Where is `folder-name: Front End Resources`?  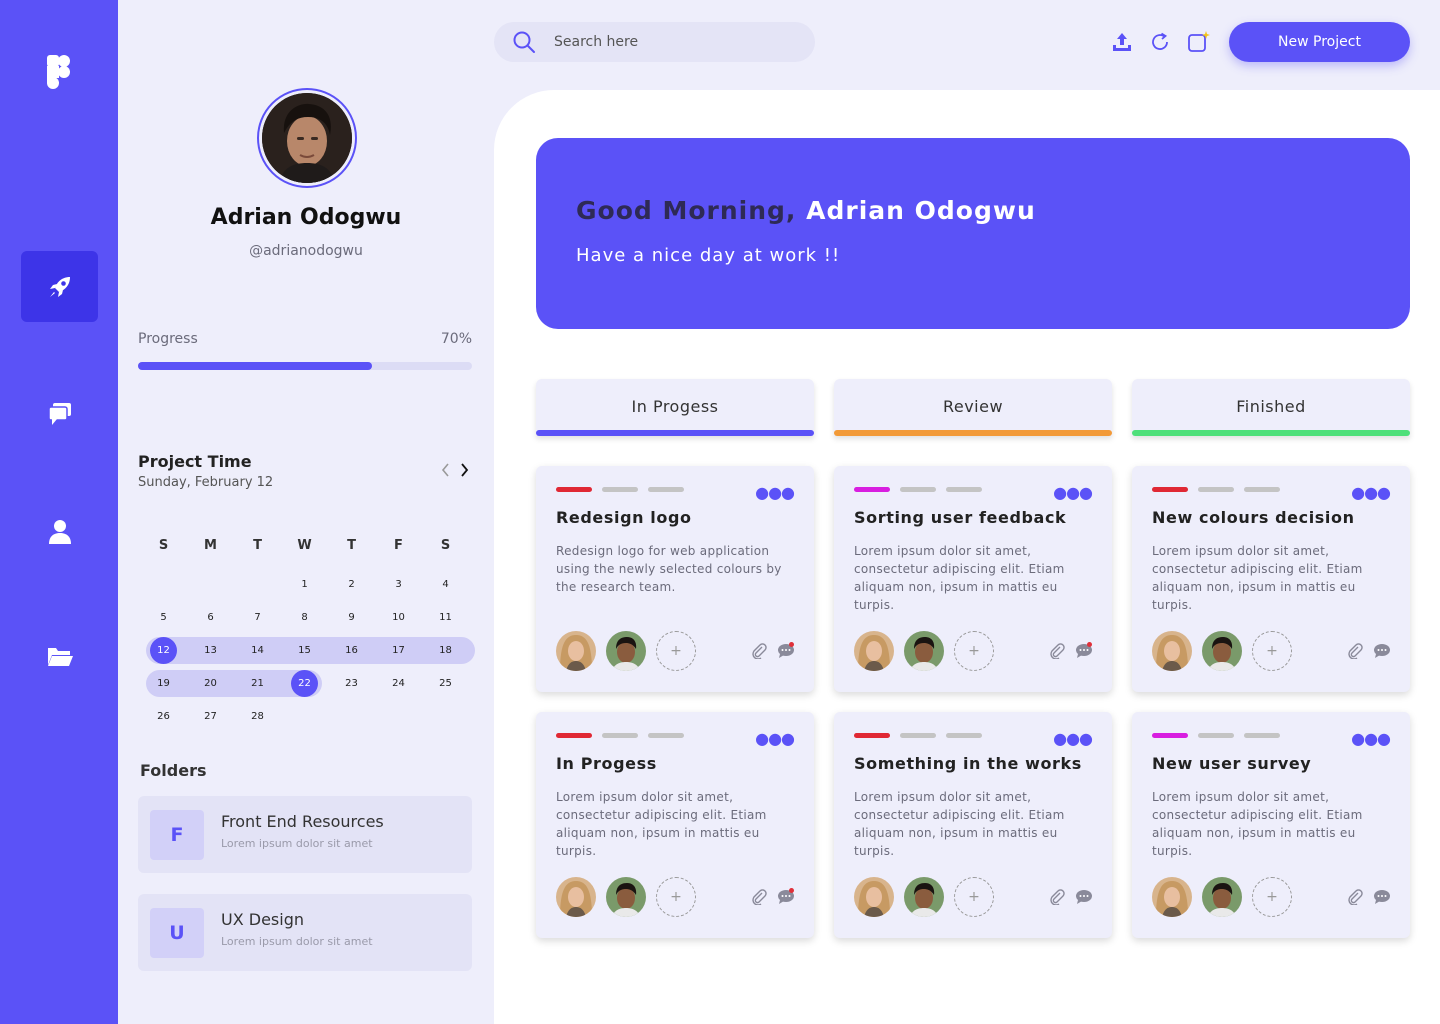
folder-name: Front End Resources is located at coordinates (302, 821).